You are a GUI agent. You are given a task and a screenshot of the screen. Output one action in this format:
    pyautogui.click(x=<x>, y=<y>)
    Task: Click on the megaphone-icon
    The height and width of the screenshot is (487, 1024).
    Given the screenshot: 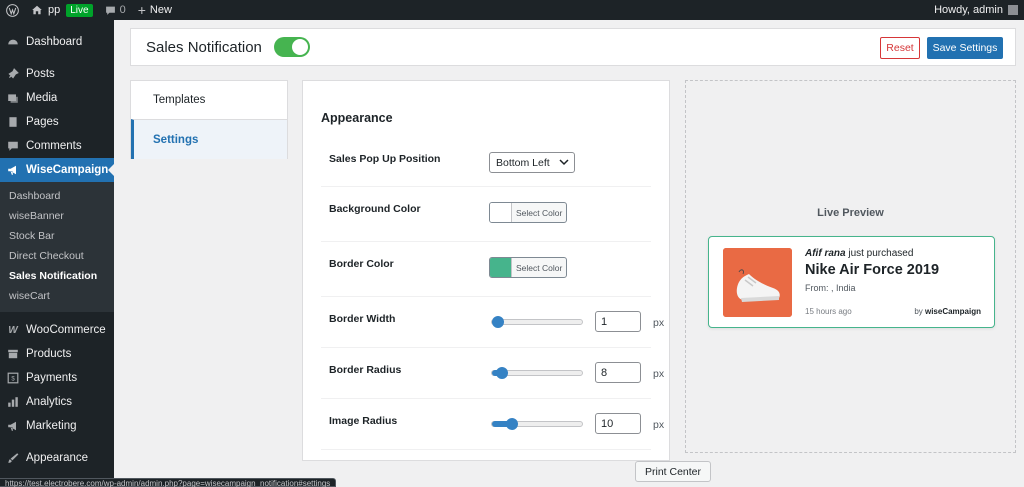 What is the action you would take?
    pyautogui.click(x=13, y=426)
    